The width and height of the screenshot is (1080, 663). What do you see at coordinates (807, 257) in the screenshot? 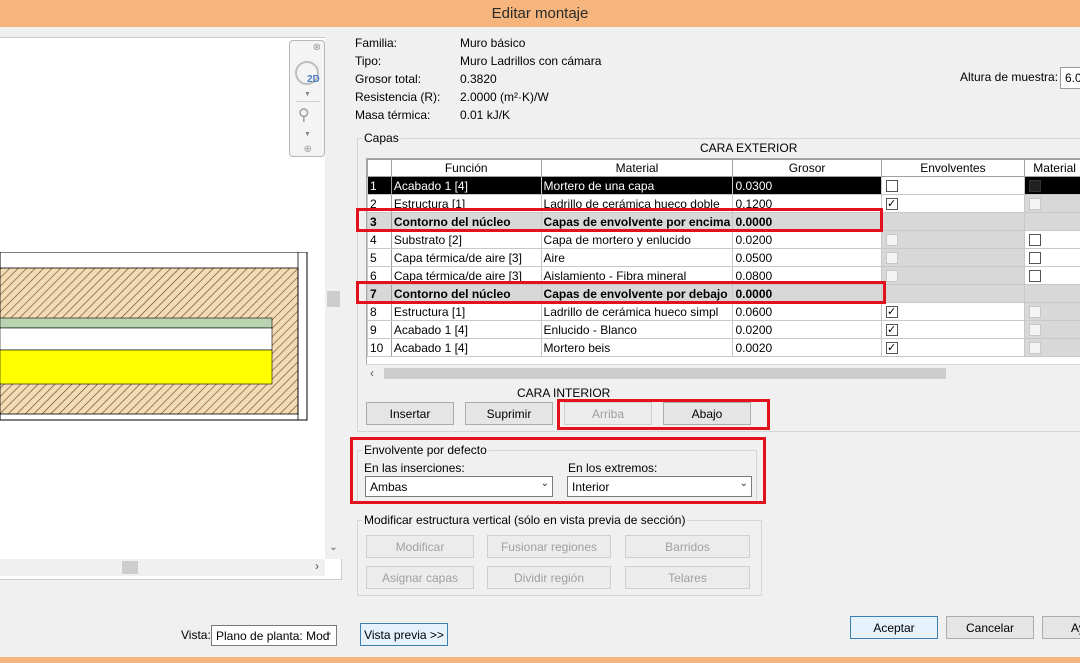
I see `row-thickness: 0.0500` at bounding box center [807, 257].